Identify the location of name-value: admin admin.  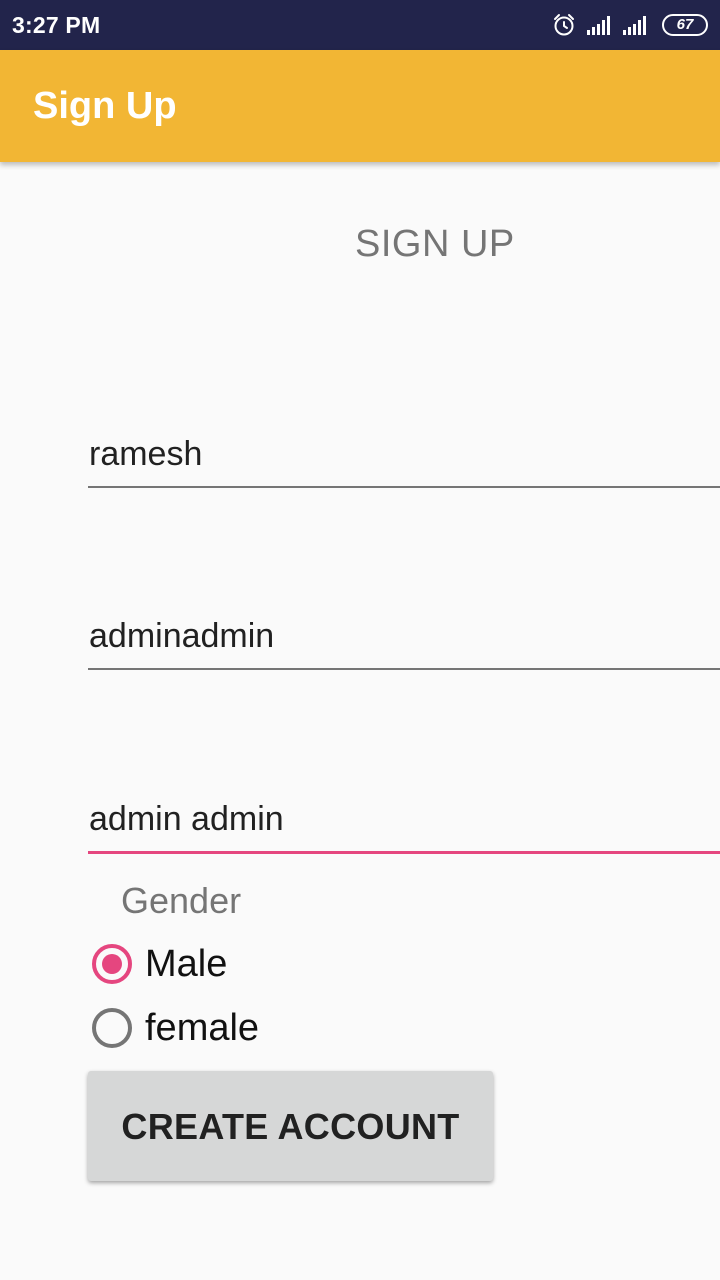
(186, 819).